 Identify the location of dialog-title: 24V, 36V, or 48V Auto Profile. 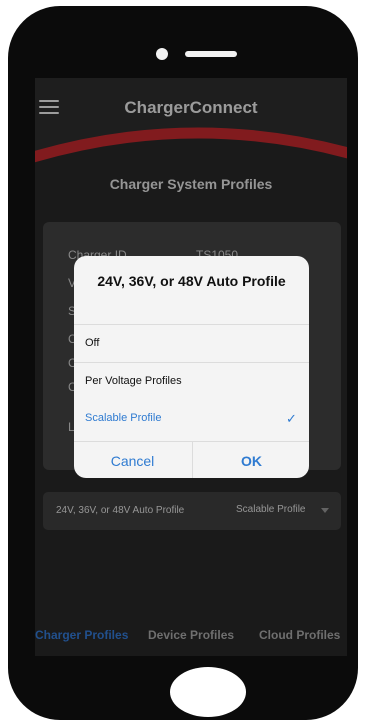
(191, 281).